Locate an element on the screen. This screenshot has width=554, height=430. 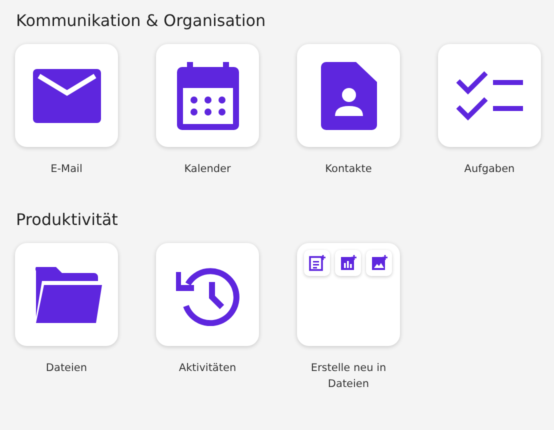
new-document-button is located at coordinates (317, 263).